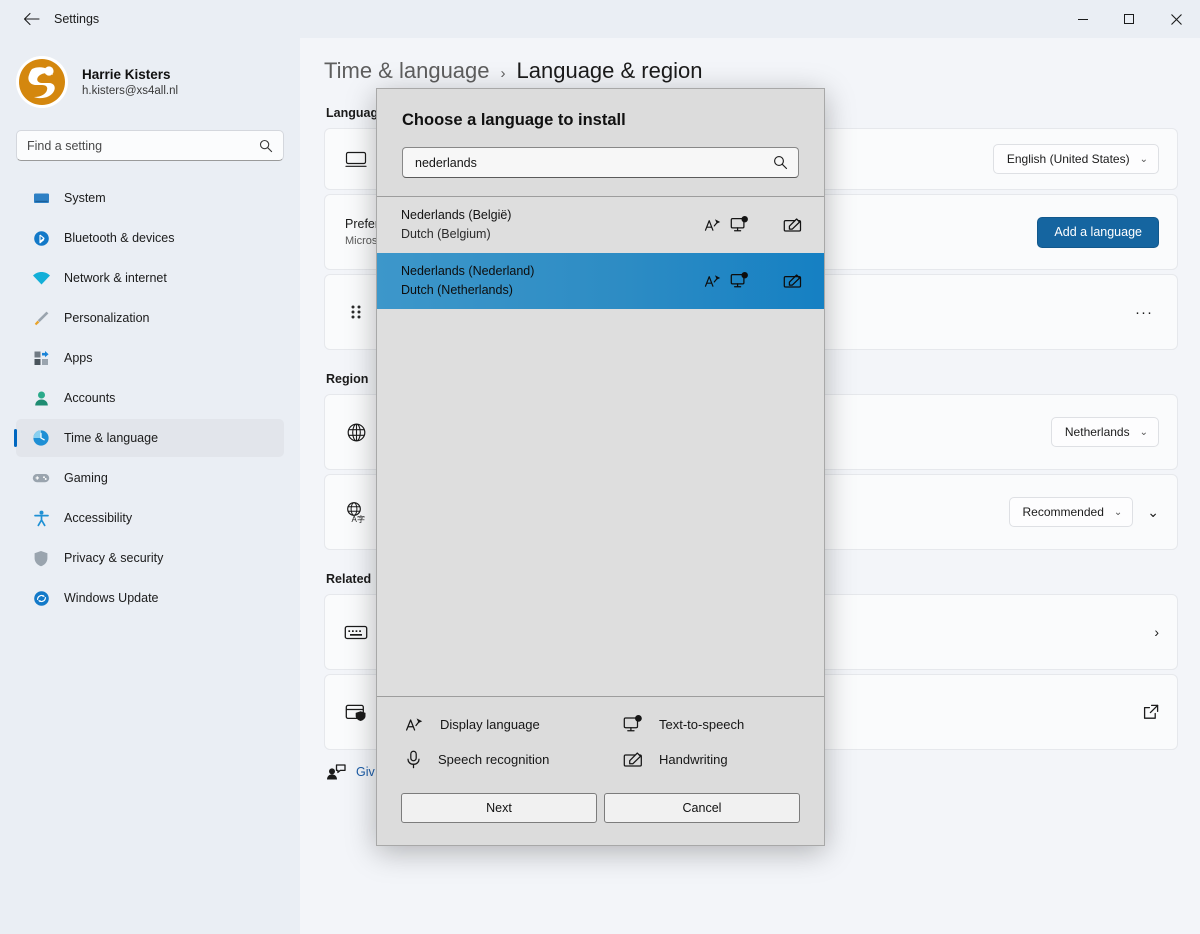  I want to click on shield-icon, so click(41, 558).